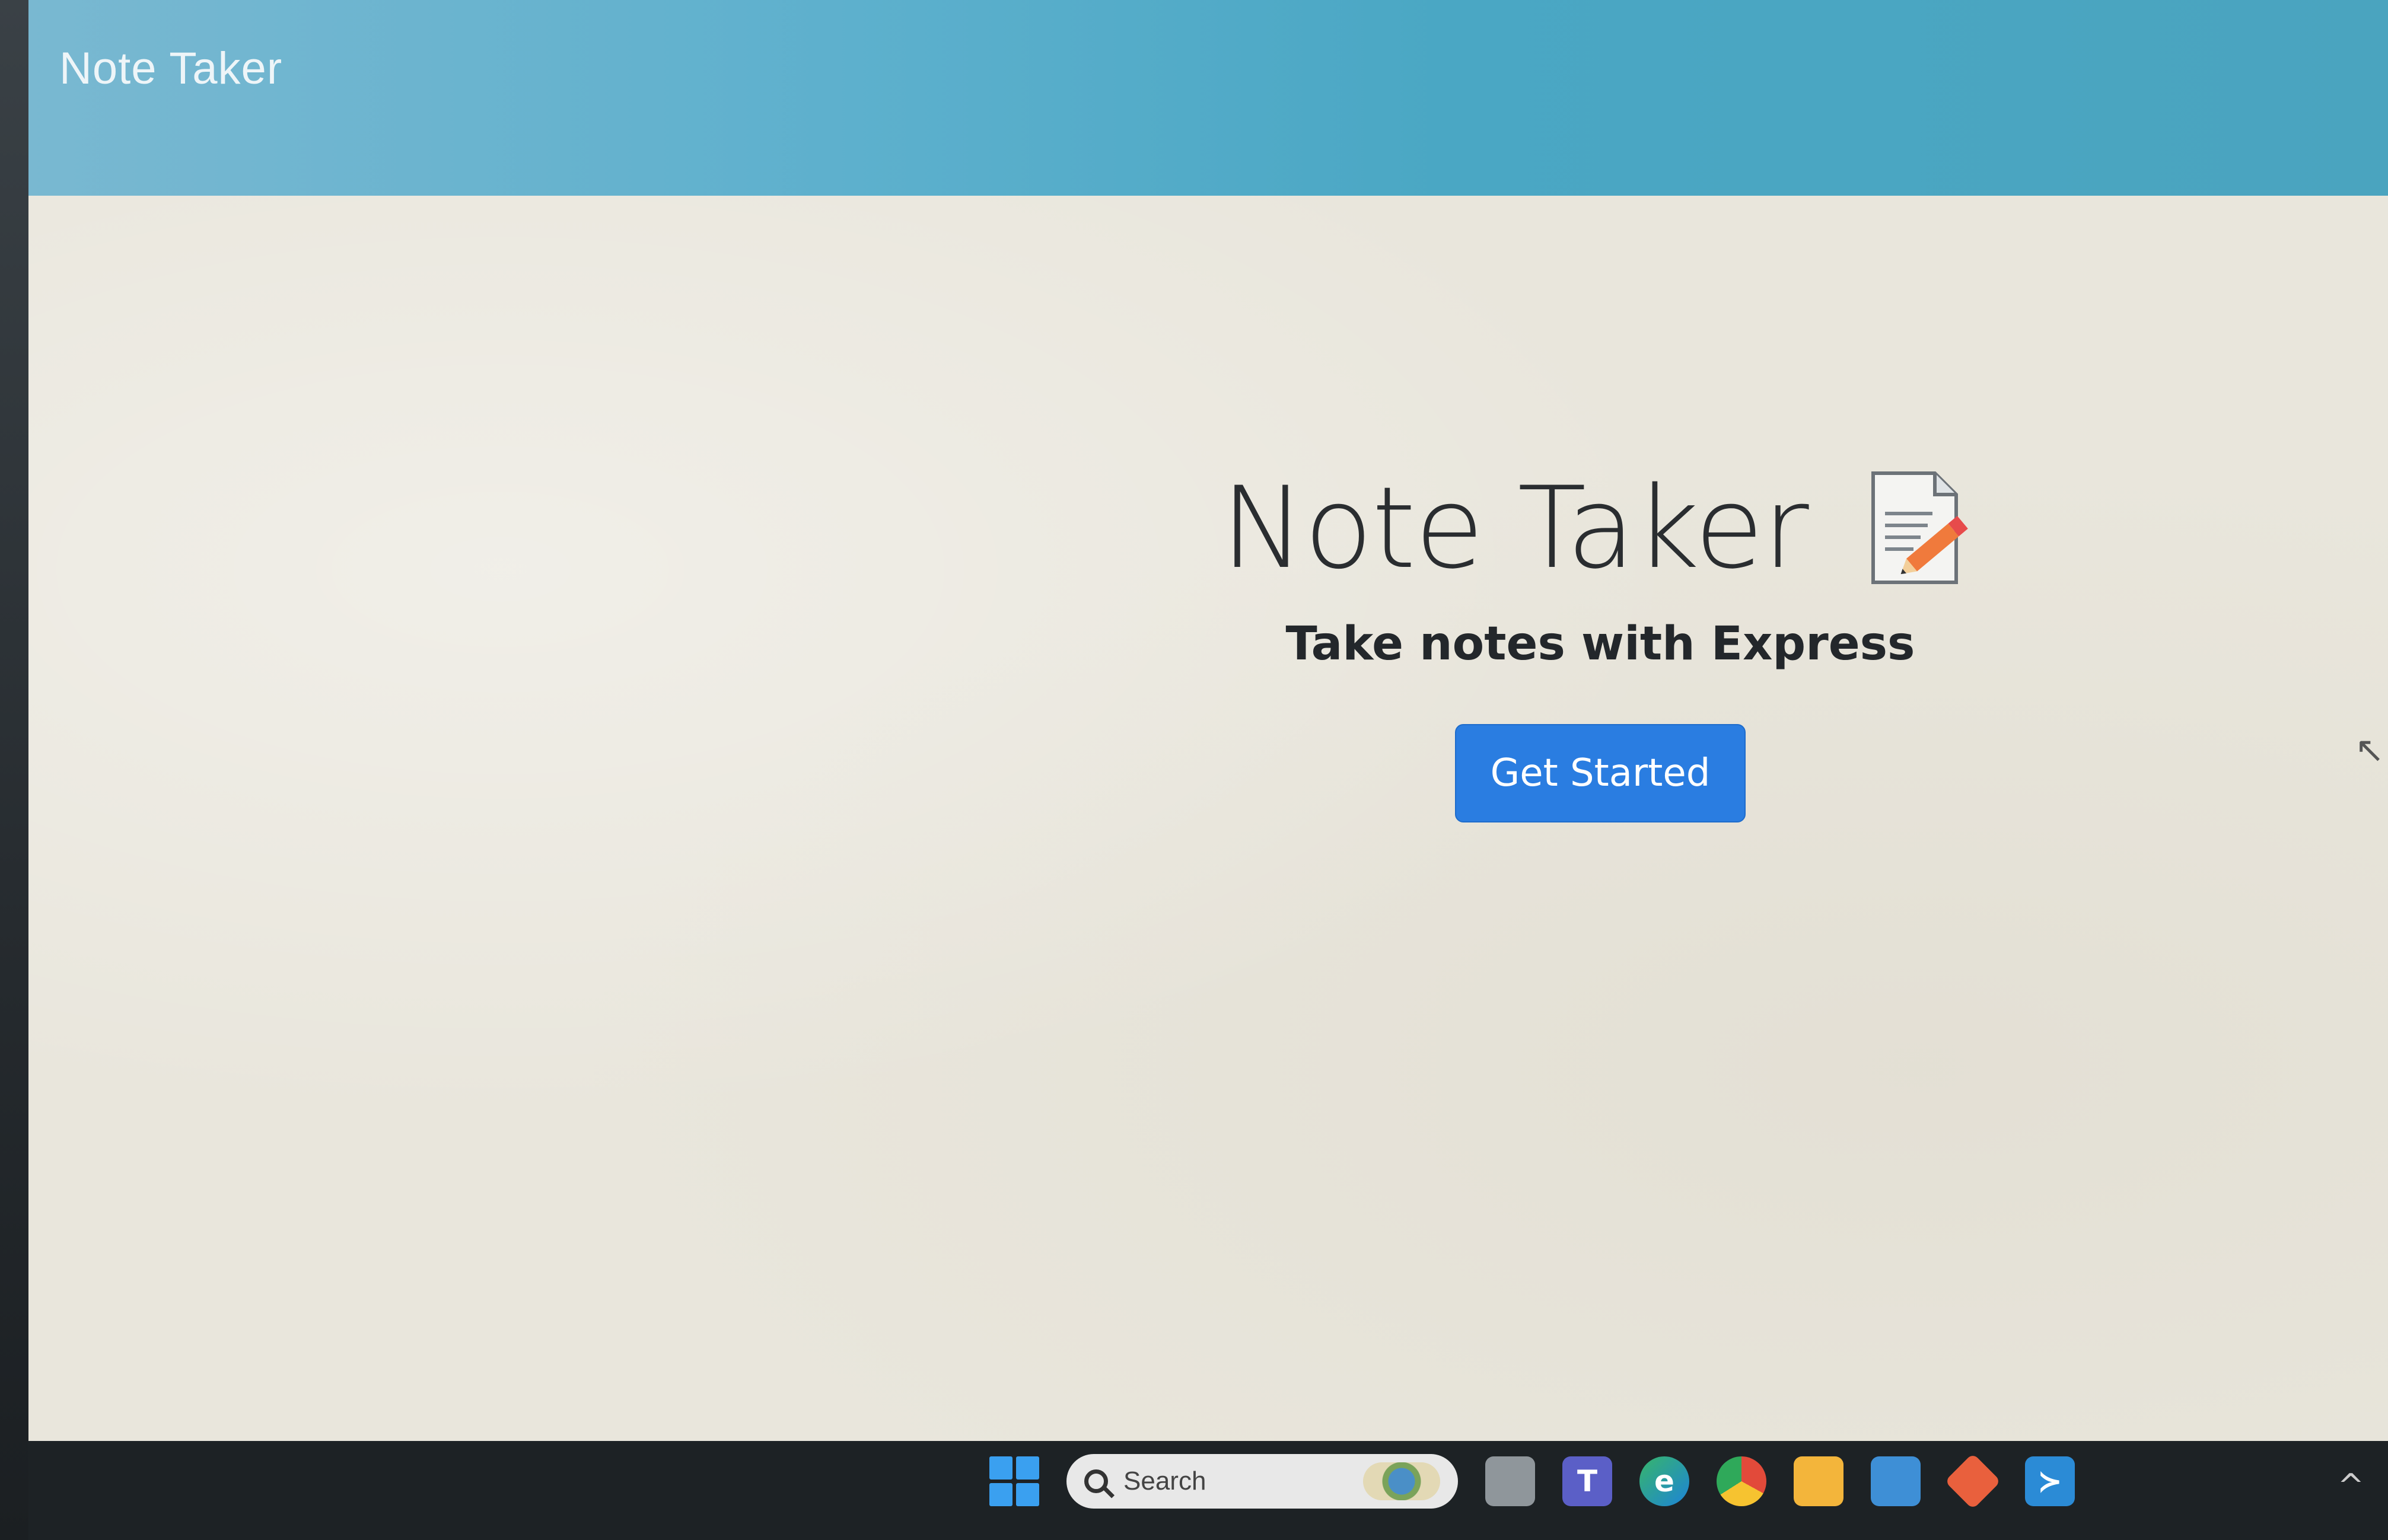 This screenshot has height=1540, width=2388. What do you see at coordinates (171, 68) in the screenshot?
I see `navbar-brand: Note Taker` at bounding box center [171, 68].